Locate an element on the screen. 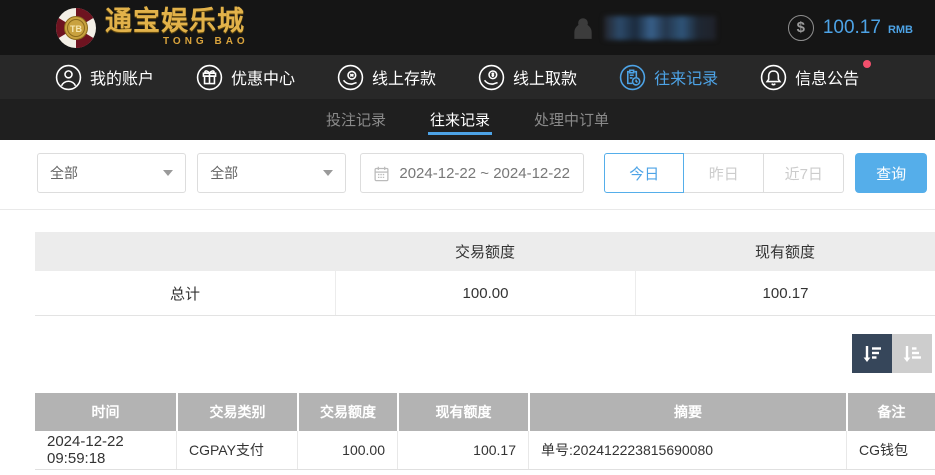  date-range-value: 2024-12-22 ~ 2024-12-22 is located at coordinates (484, 173).